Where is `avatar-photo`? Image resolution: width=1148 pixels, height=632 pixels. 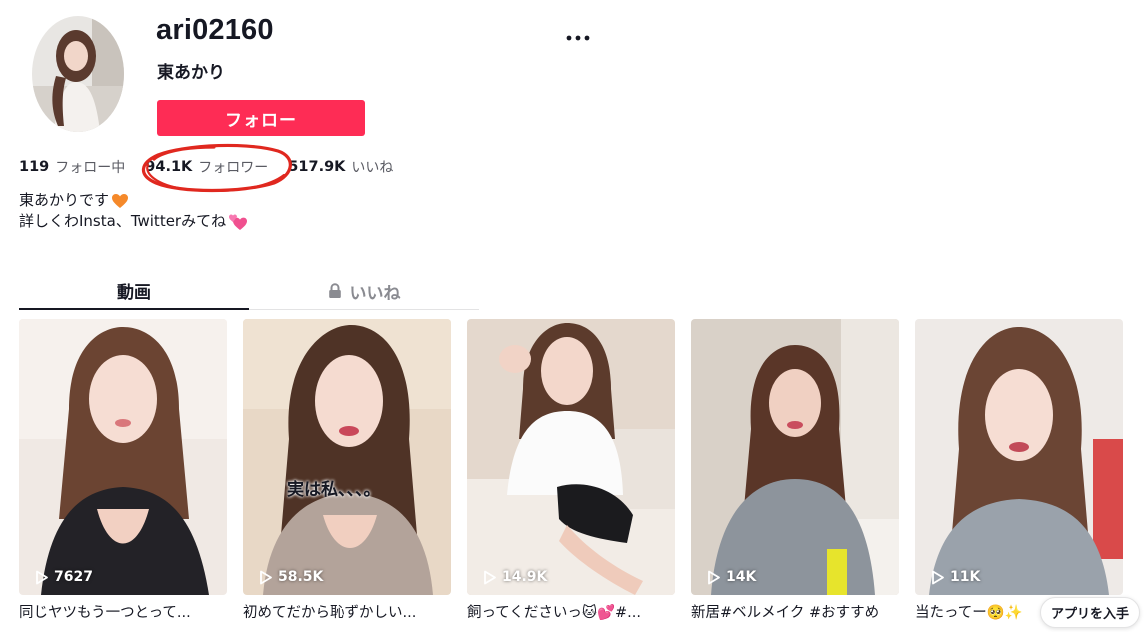
avatar-photo is located at coordinates (78, 74).